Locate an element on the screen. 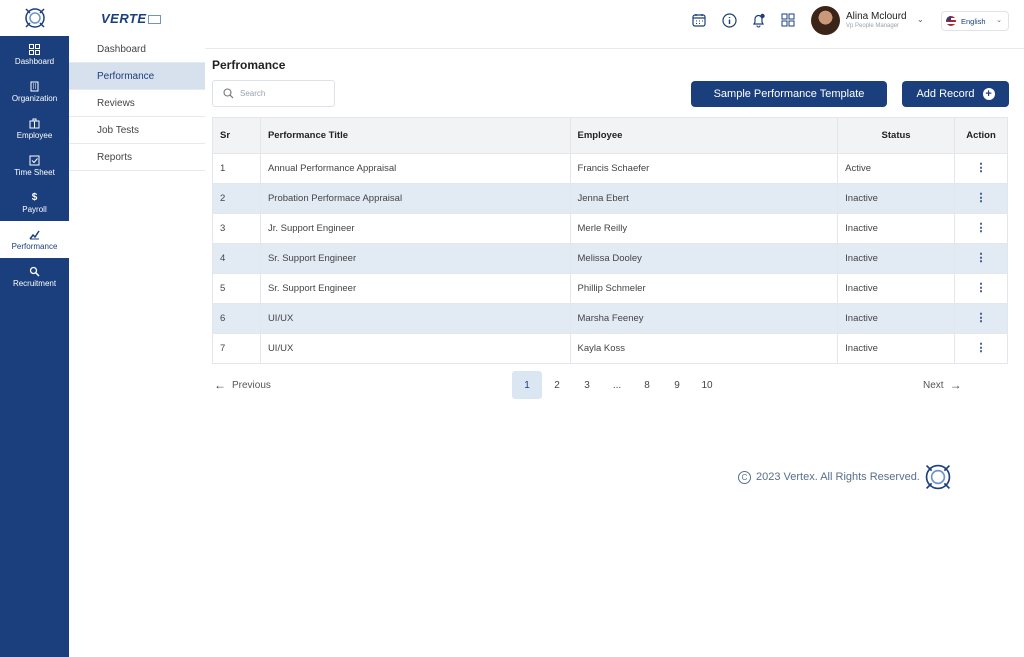 The width and height of the screenshot is (1024, 657). status-badge: Active is located at coordinates (896, 168).